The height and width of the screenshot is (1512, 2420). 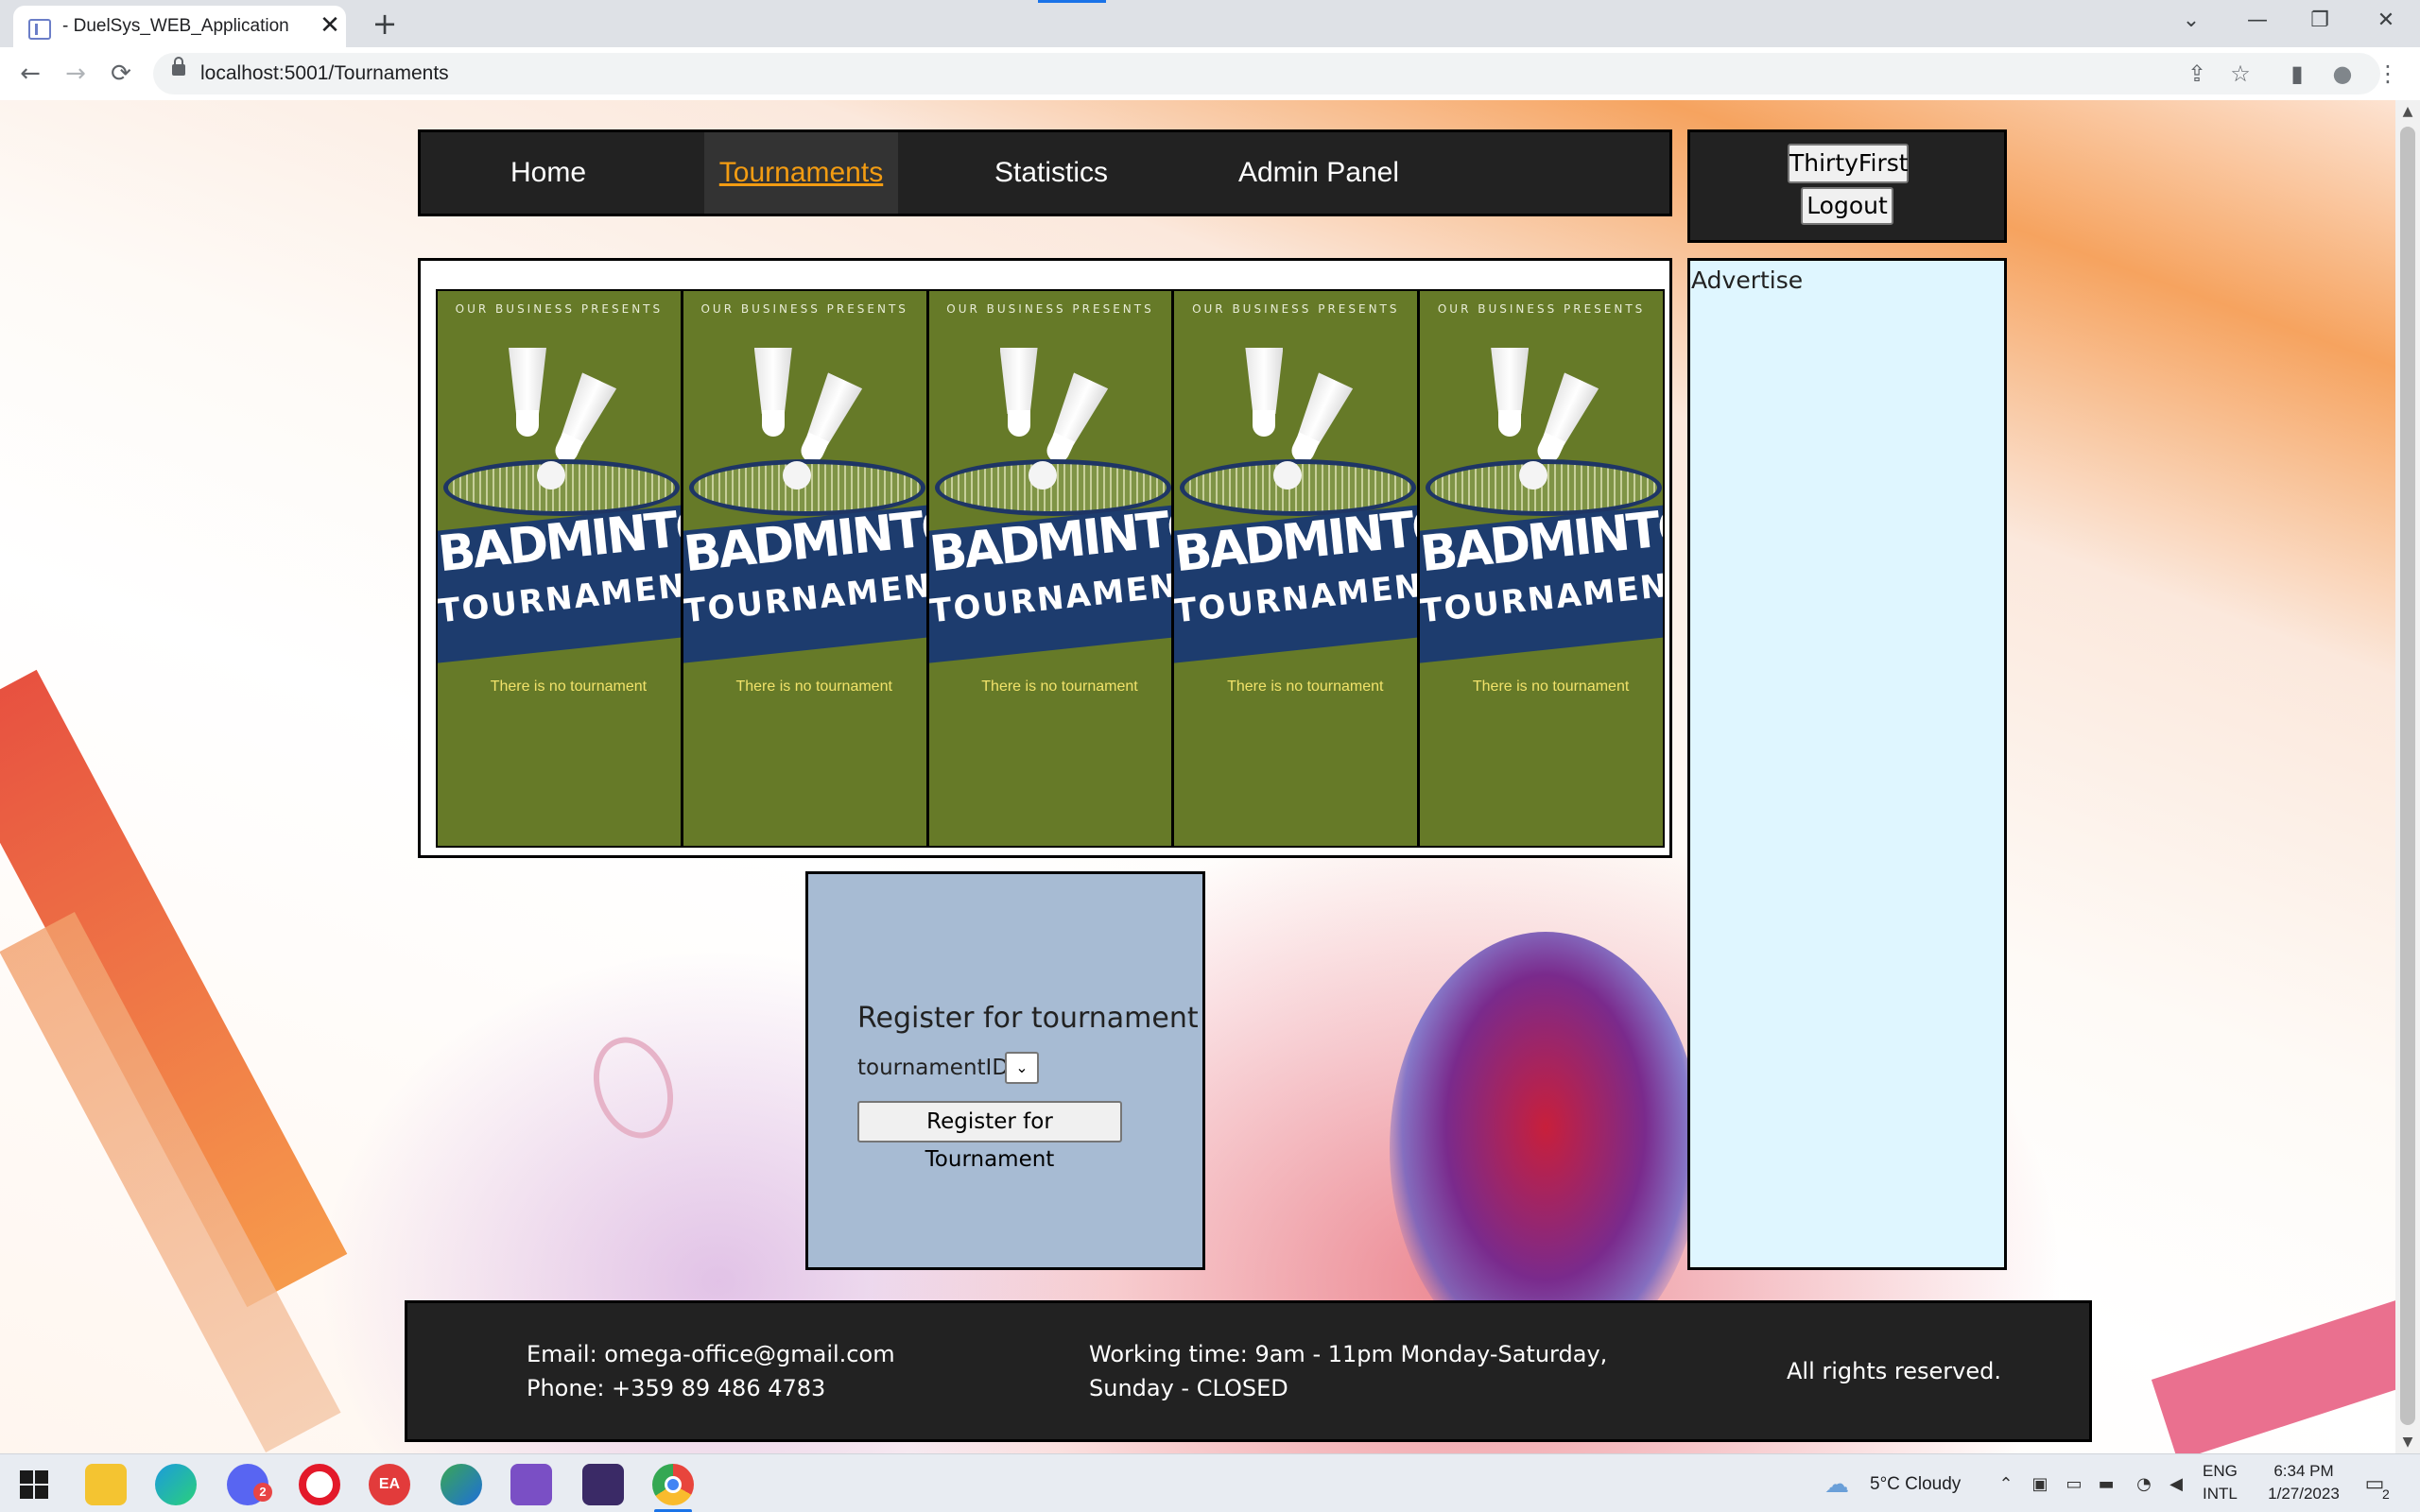 What do you see at coordinates (2040, 1484) in the screenshot?
I see `meet-icon: ▣` at bounding box center [2040, 1484].